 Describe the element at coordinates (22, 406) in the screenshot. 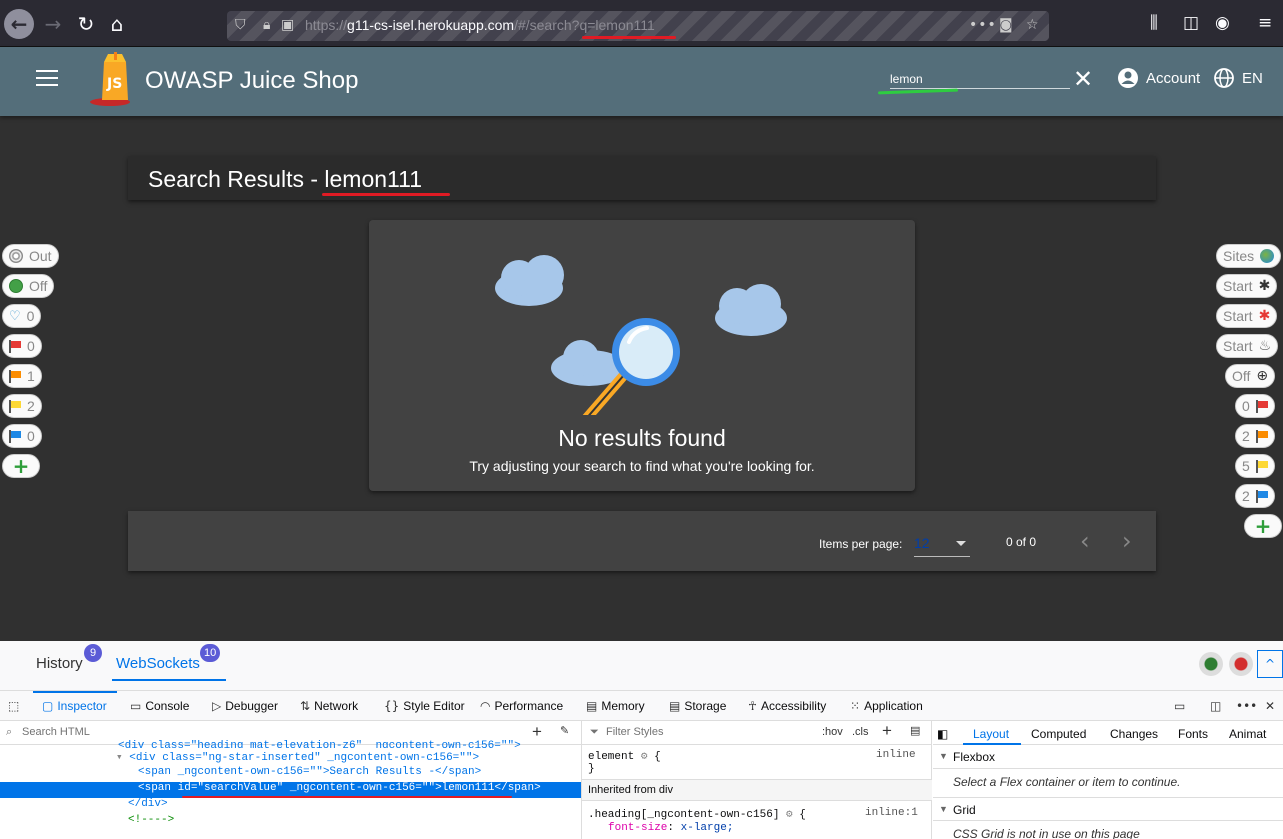

I see `pill-yellow-flag: 2` at that location.